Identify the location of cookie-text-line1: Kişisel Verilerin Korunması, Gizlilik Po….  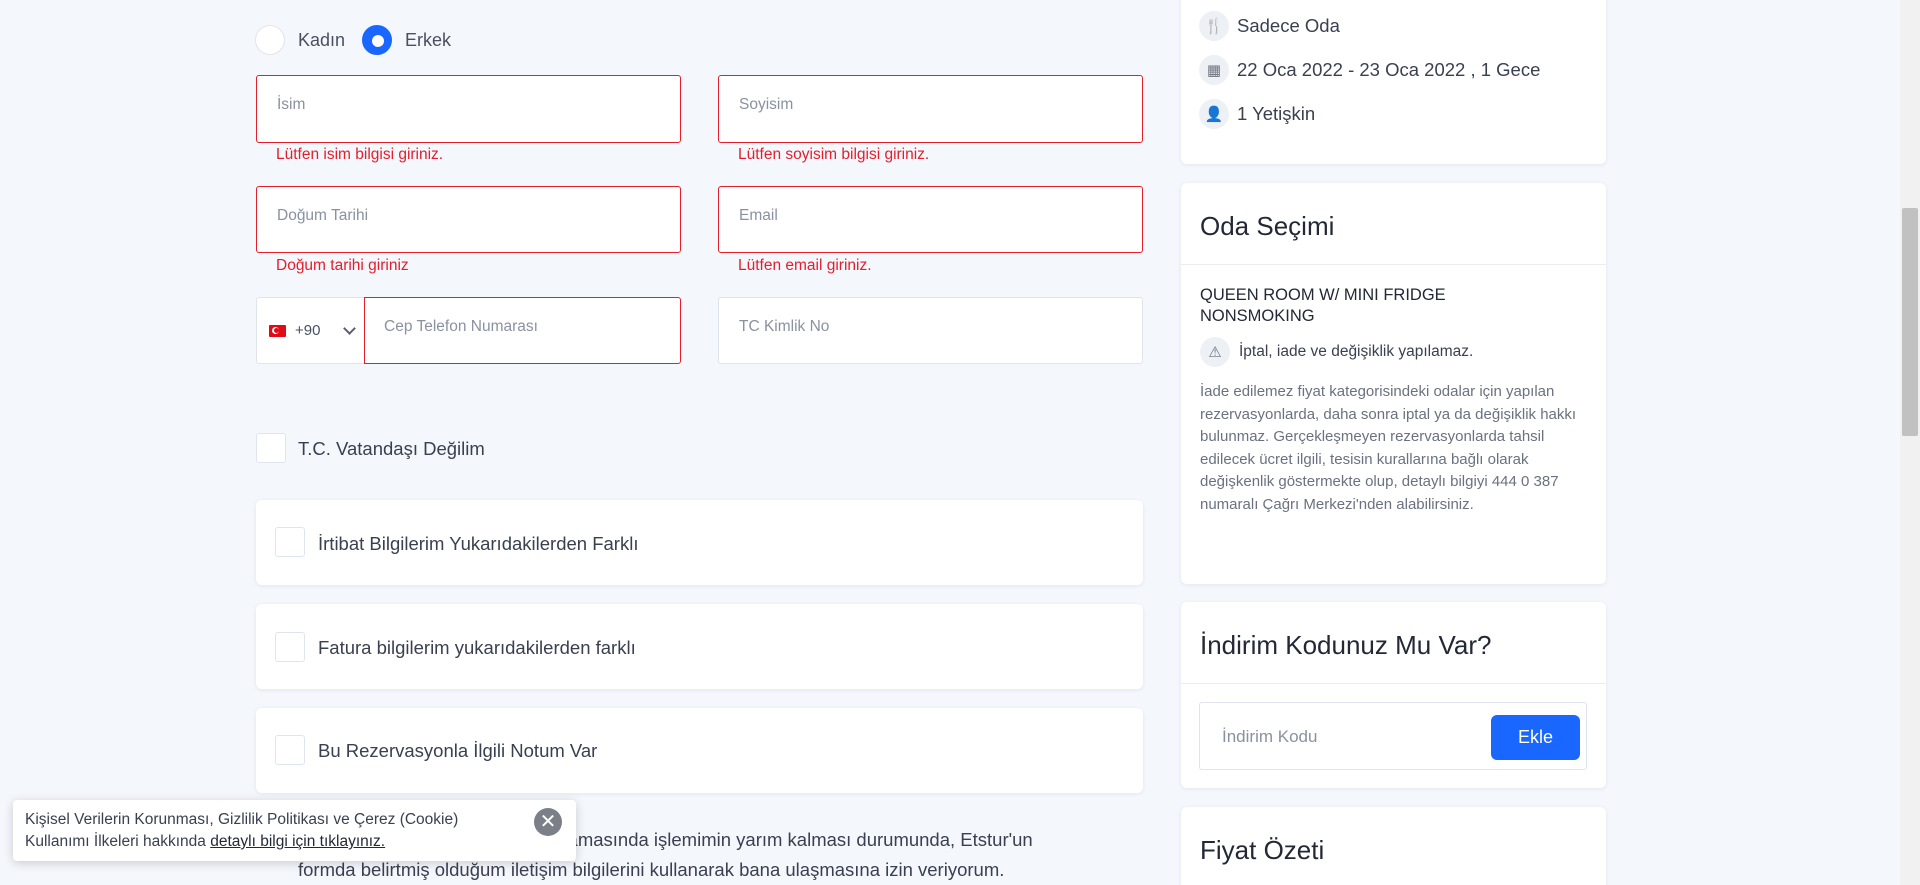
(242, 819).